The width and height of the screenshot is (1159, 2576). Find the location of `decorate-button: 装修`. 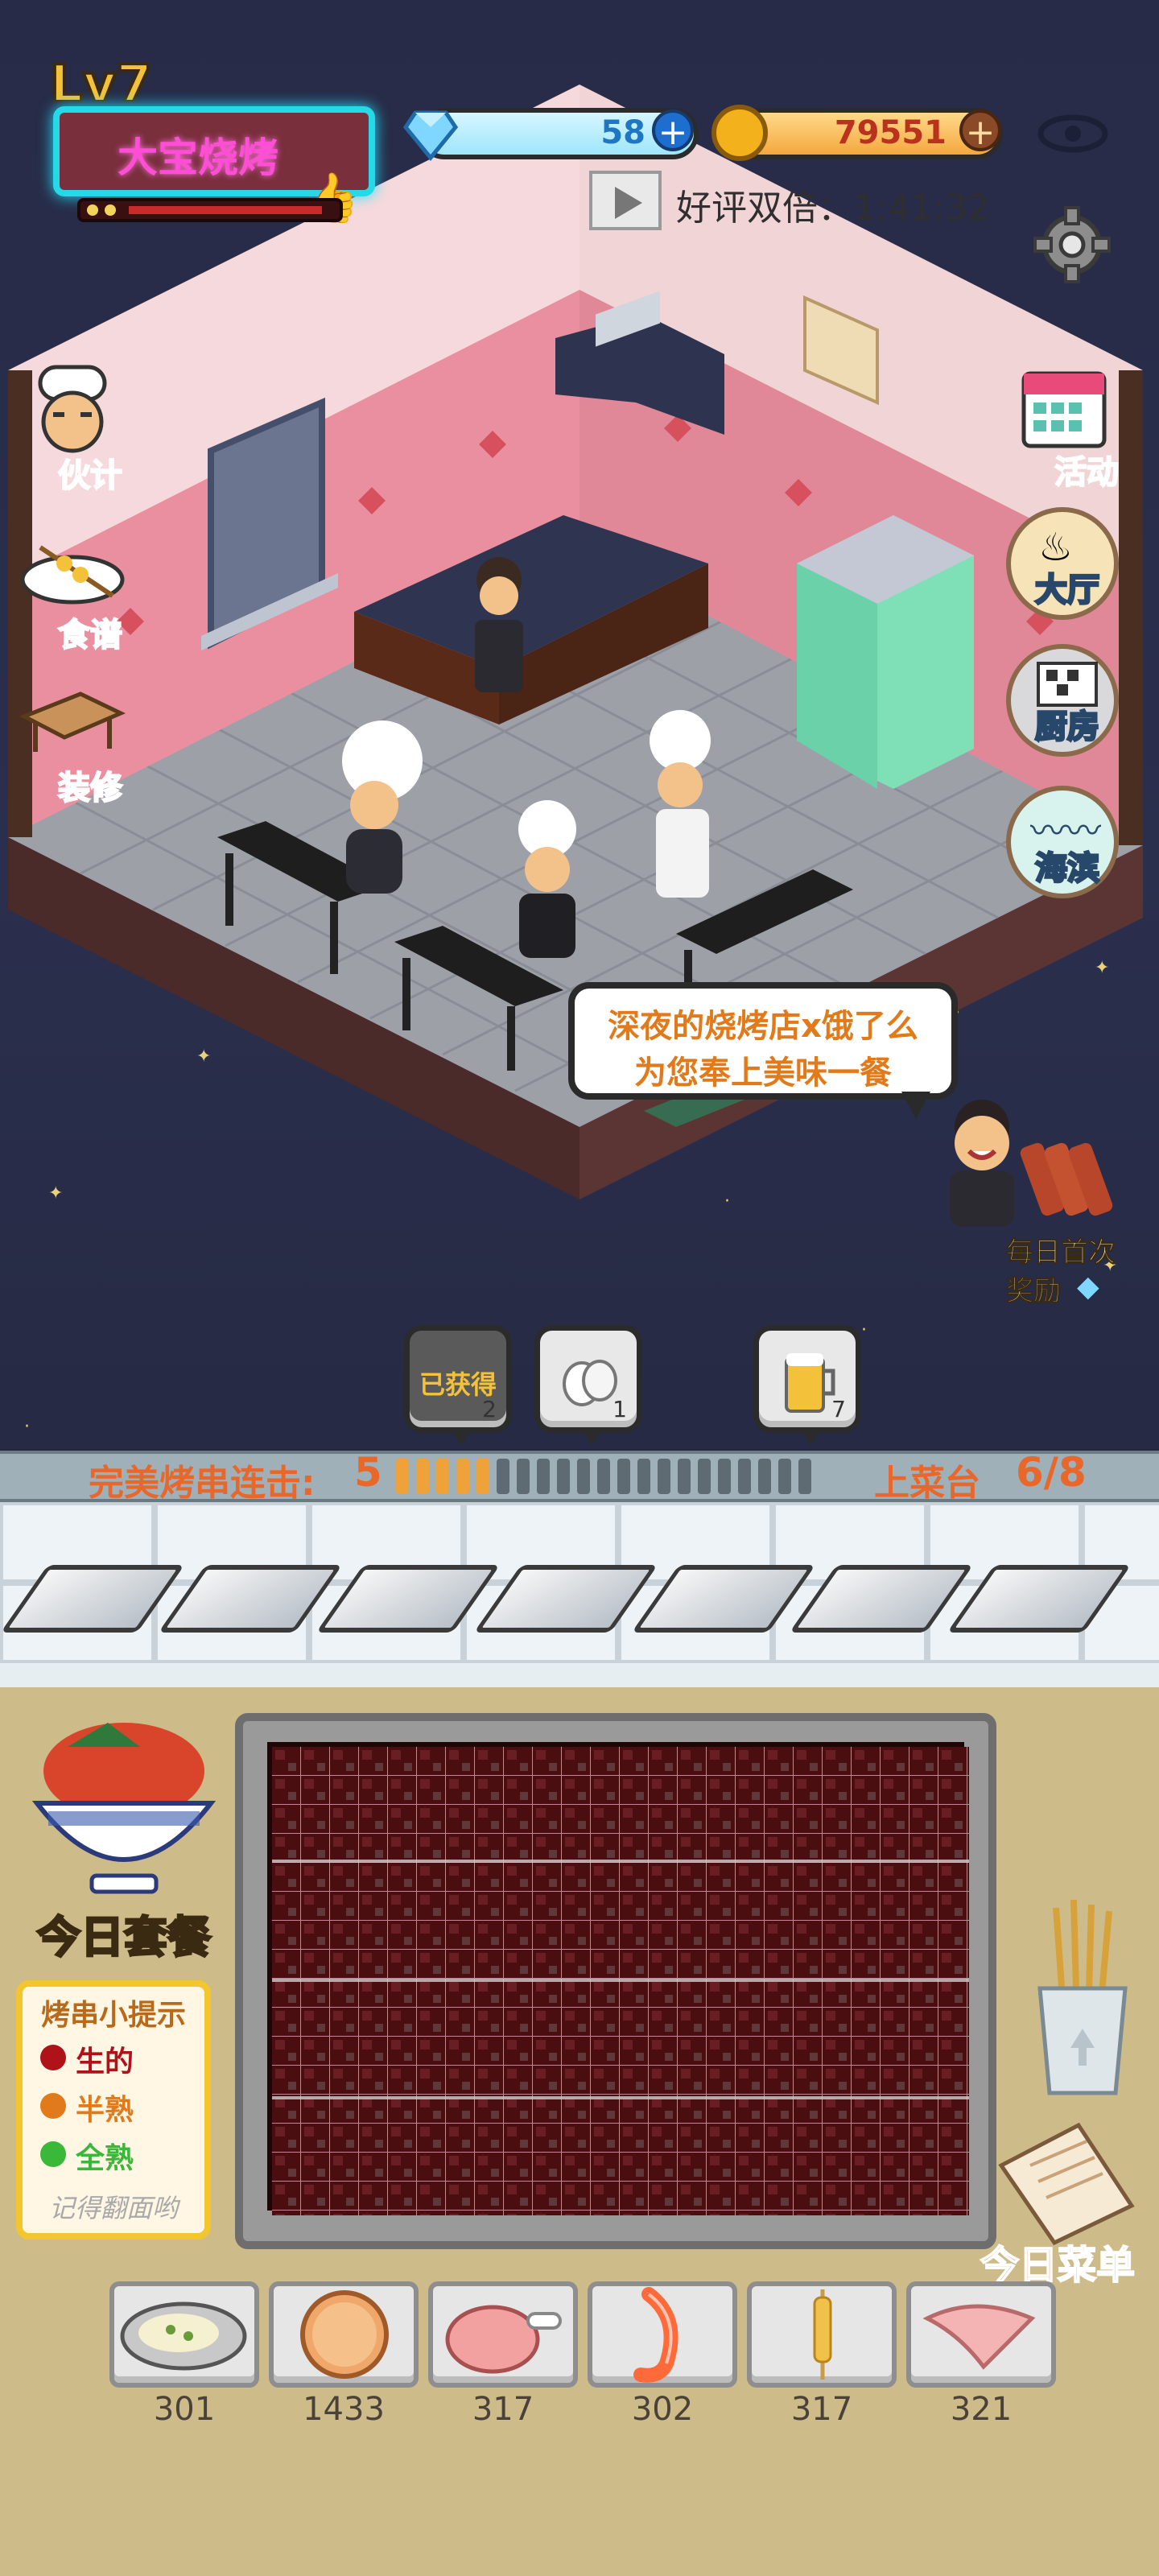

decorate-button: 装修 is located at coordinates (72, 745).